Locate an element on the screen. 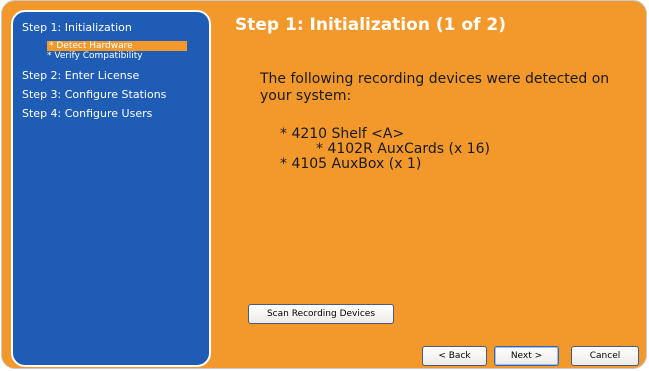  device-item-auxcards: * 4102R AuxCards (x 16) is located at coordinates (403, 149).